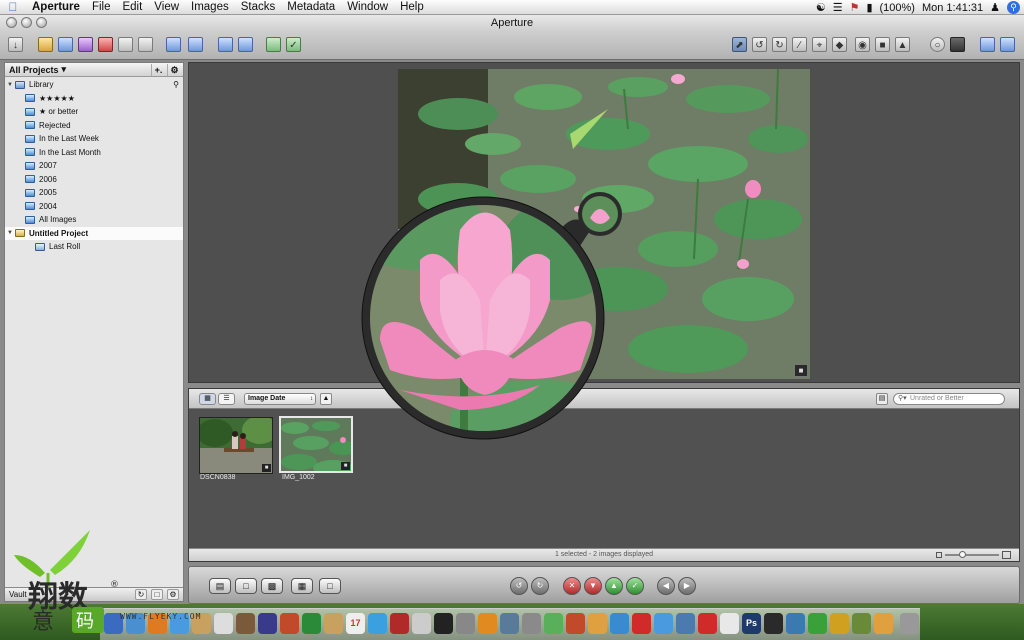 The height and width of the screenshot is (640, 1024). Describe the element at coordinates (619, 623) in the screenshot. I see `textwrangler-icon` at that location.